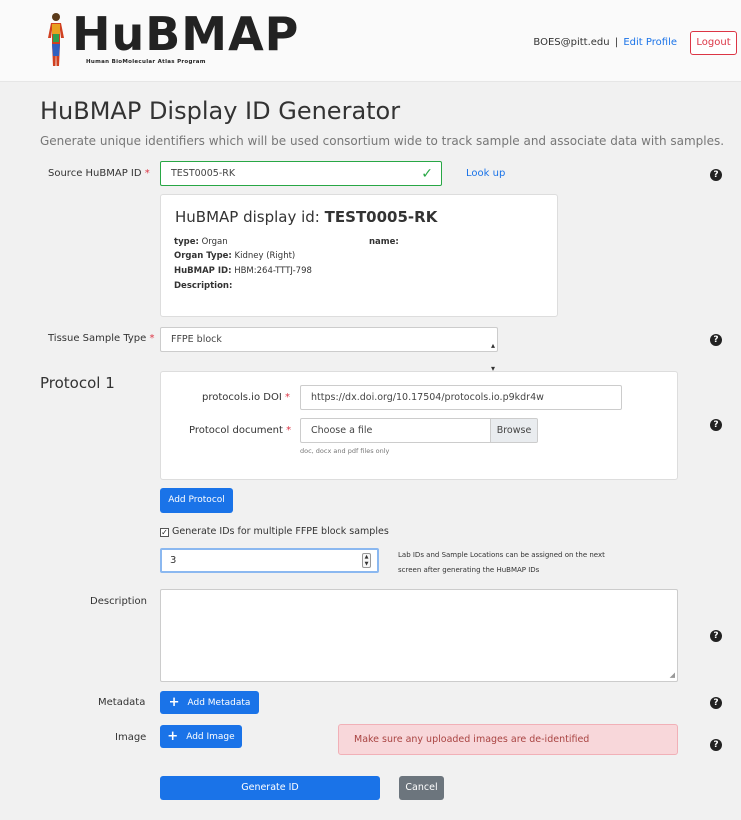 The height and width of the screenshot is (820, 741). What do you see at coordinates (421, 788) in the screenshot?
I see `cancel-button: Cancel` at bounding box center [421, 788].